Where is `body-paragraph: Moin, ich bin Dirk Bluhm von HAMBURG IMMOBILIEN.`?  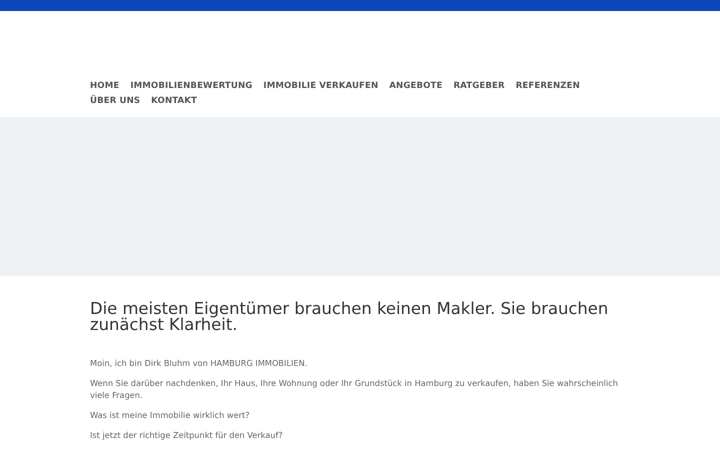 body-paragraph: Moin, ich bin Dirk Bluhm von HAMBURG IMMOBILIEN. is located at coordinates (199, 363).